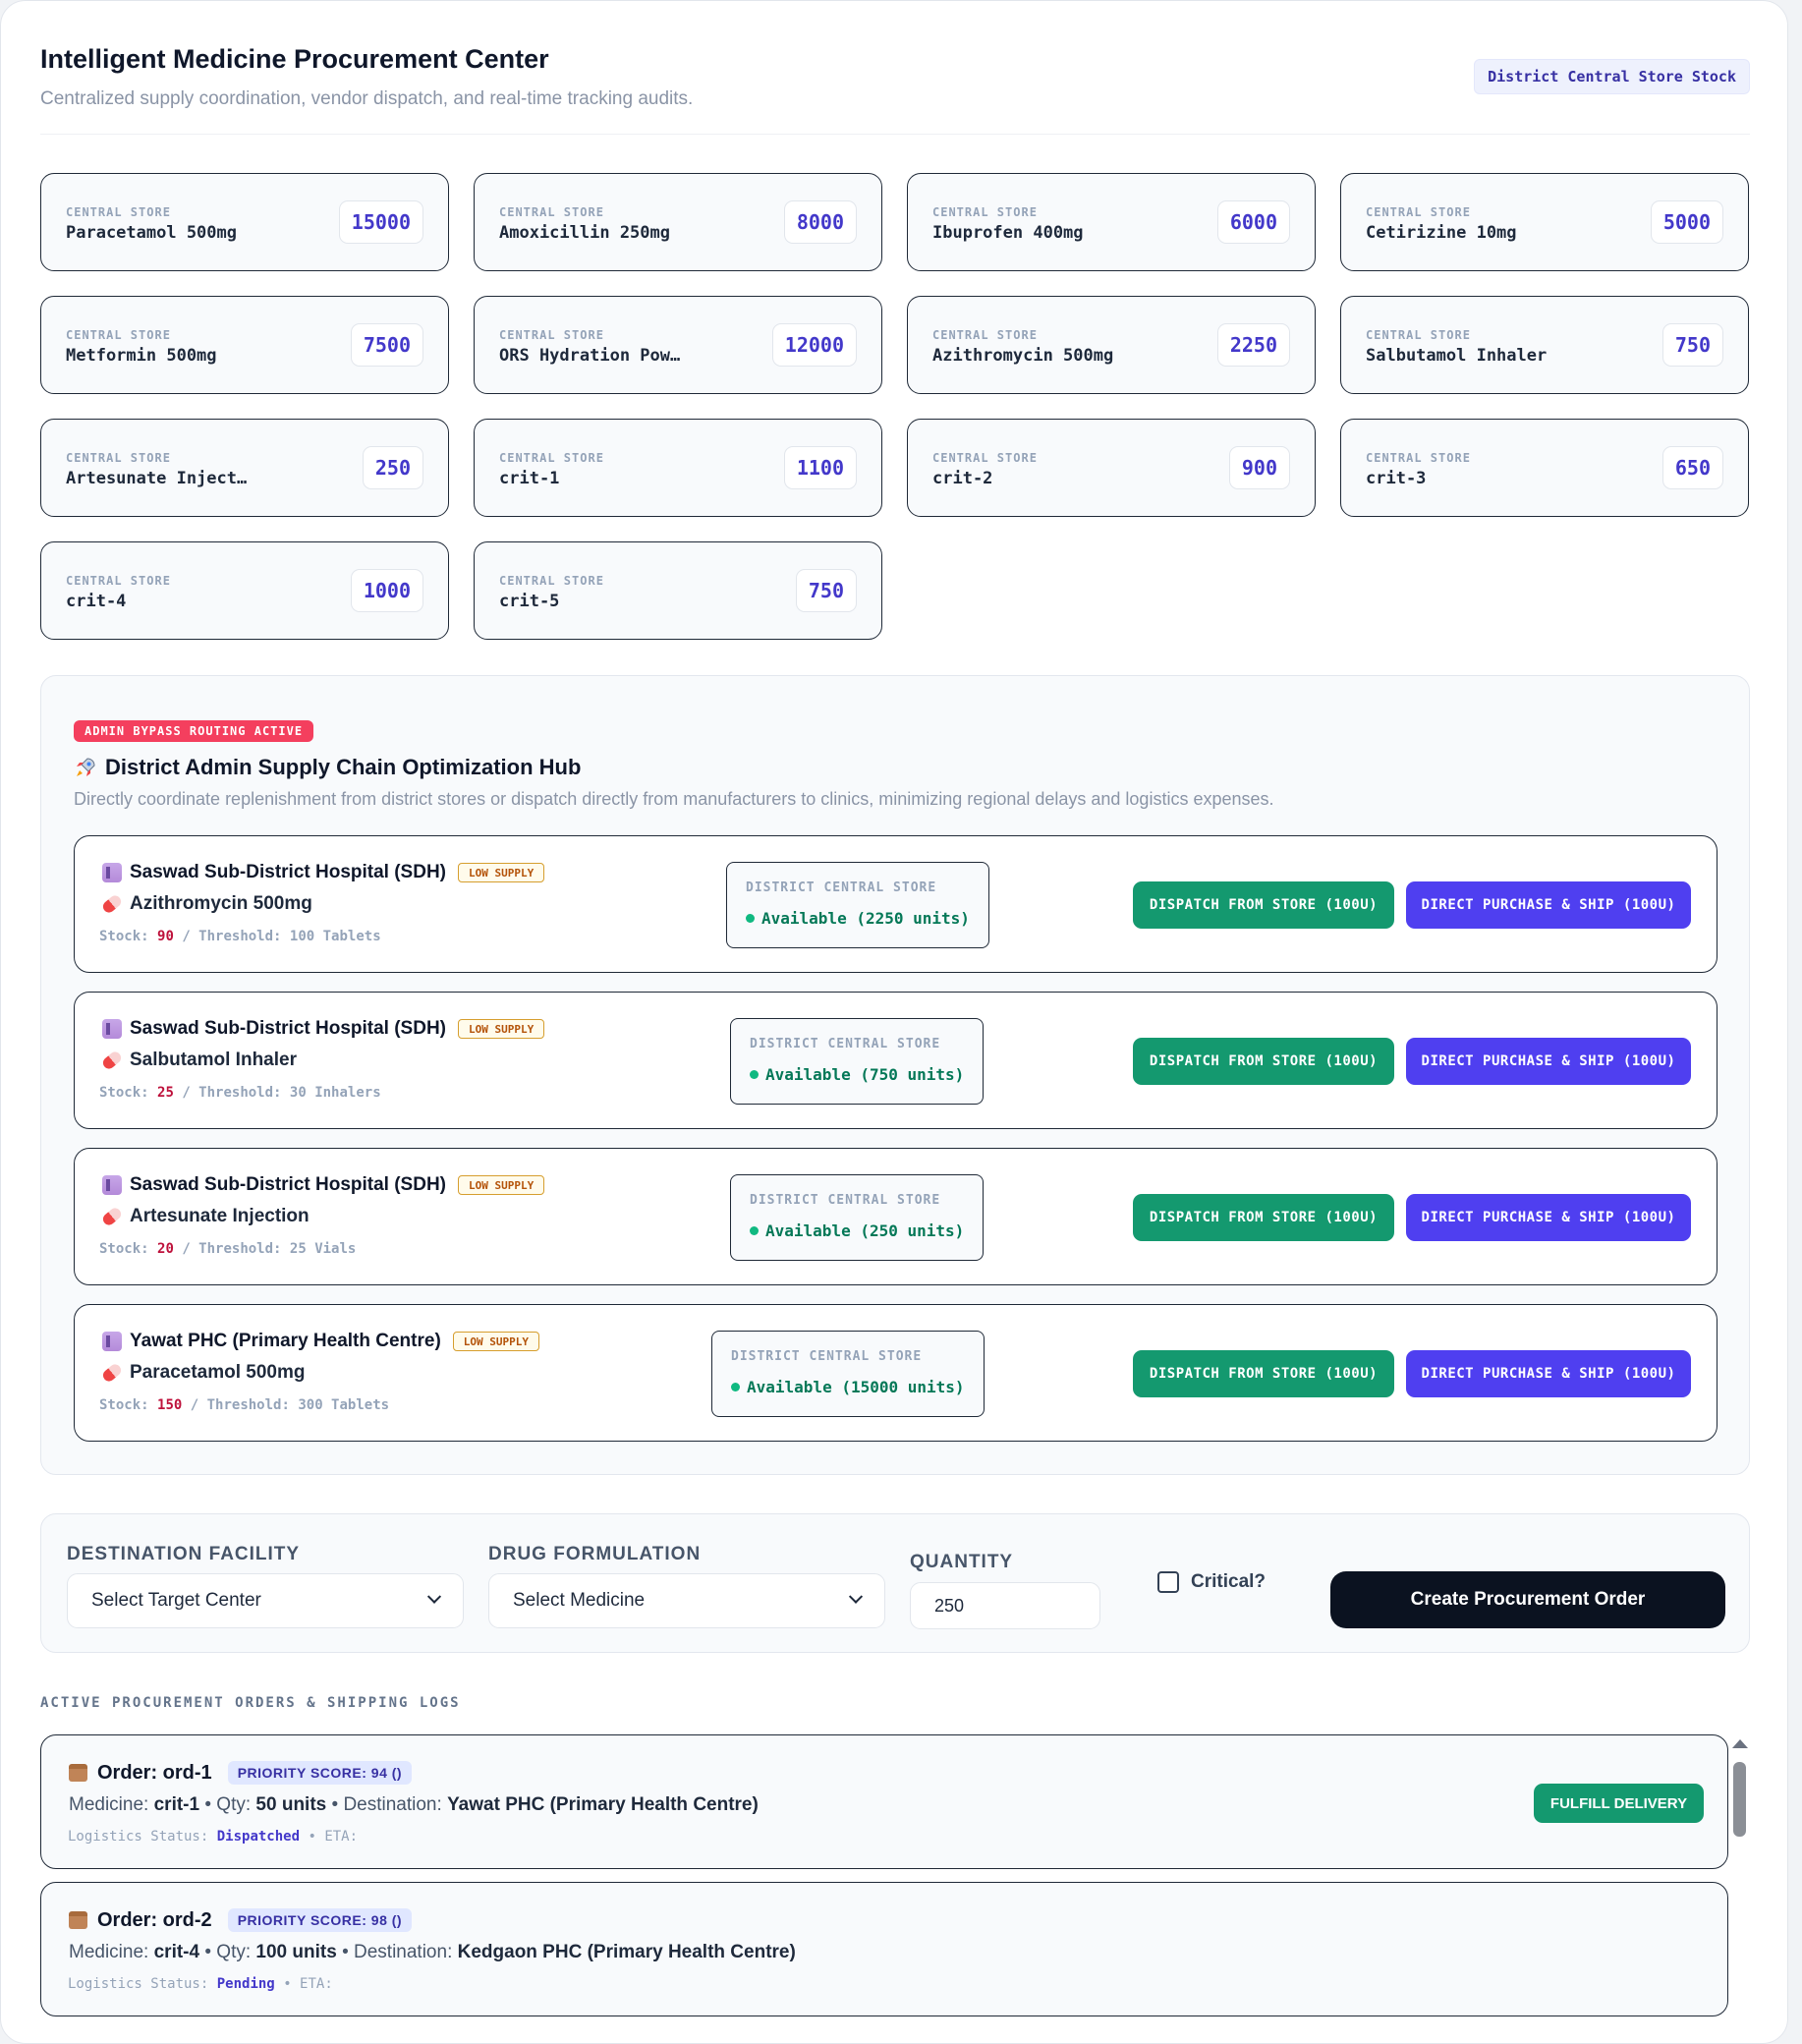  Describe the element at coordinates (1739, 1799) in the screenshot. I see `orders-scrollbar-thumb` at that location.